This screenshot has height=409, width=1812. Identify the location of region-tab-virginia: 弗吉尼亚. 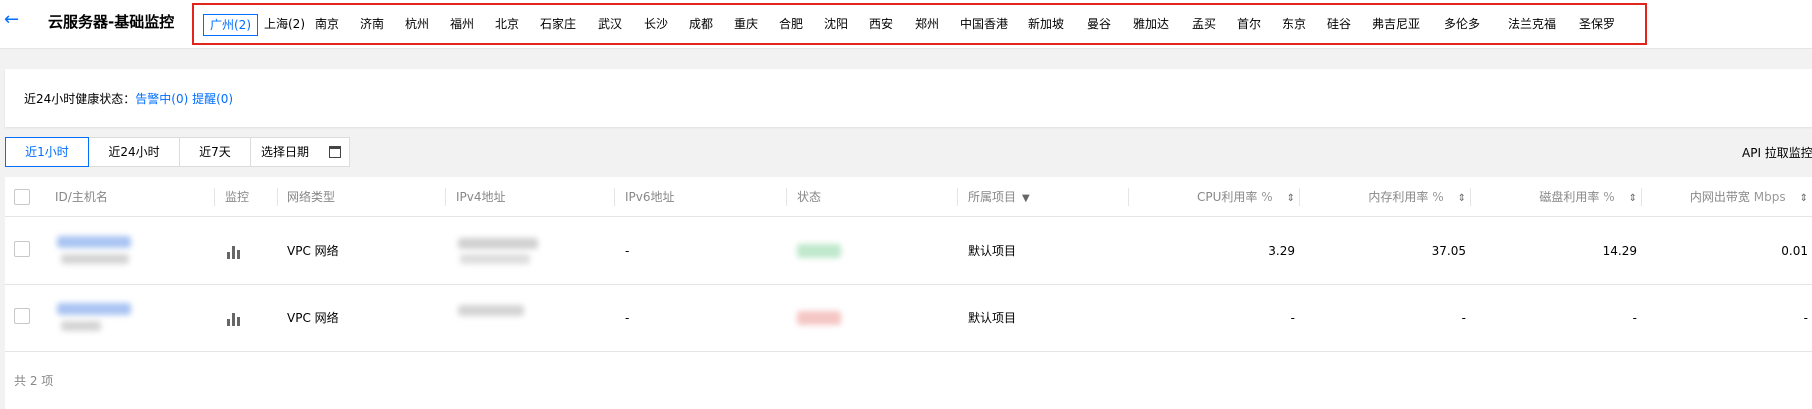
(1396, 25).